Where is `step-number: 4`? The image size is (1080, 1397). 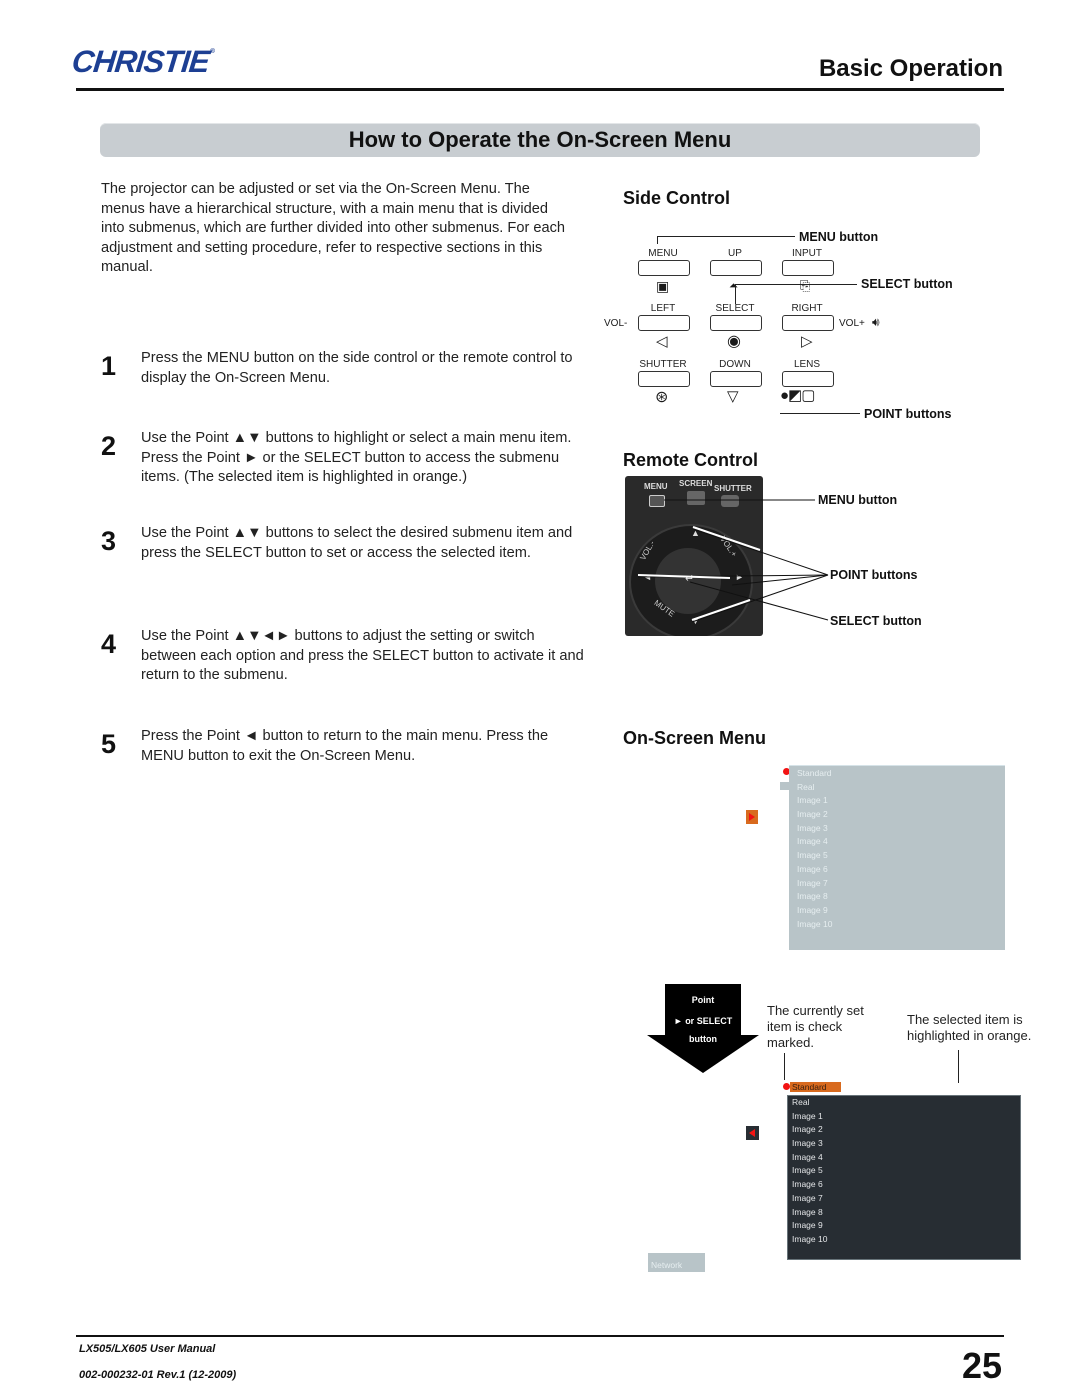
step-number: 4 is located at coordinates (109, 644).